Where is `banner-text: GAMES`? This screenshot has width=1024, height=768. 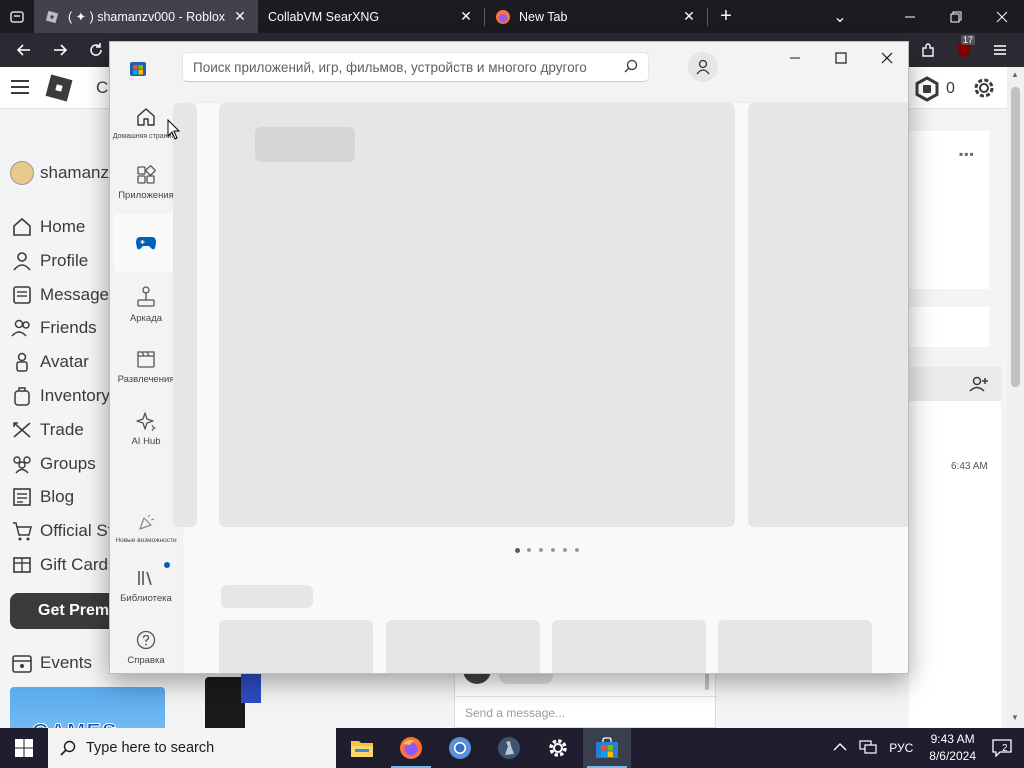
banner-text: GAMES is located at coordinates (75, 724).